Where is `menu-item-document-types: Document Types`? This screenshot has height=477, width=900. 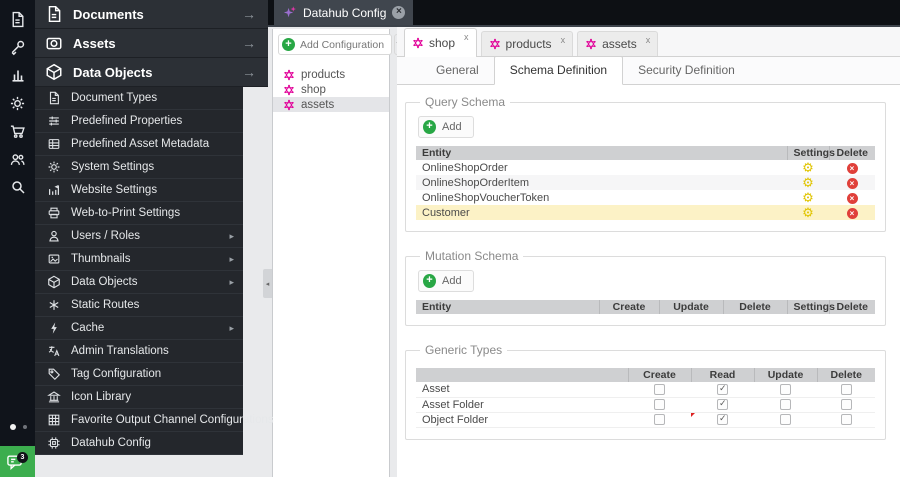
menu-item-document-types: Document Types is located at coordinates (139, 98).